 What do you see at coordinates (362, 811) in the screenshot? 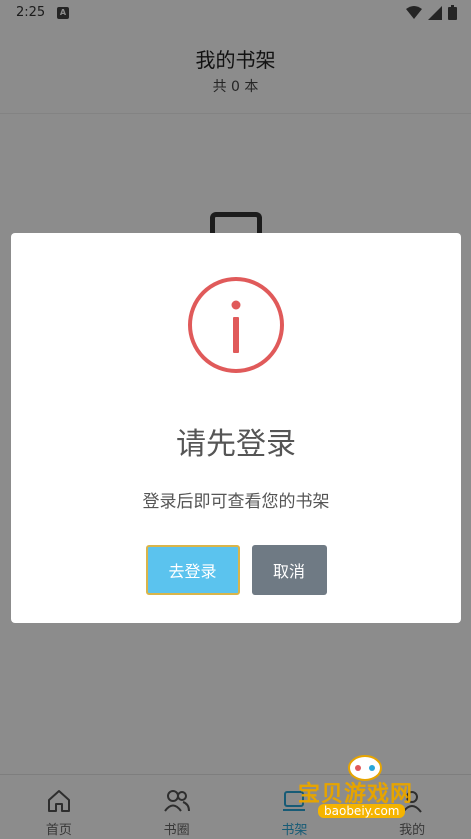
I see `watermark-url: baobeiy.com` at bounding box center [362, 811].